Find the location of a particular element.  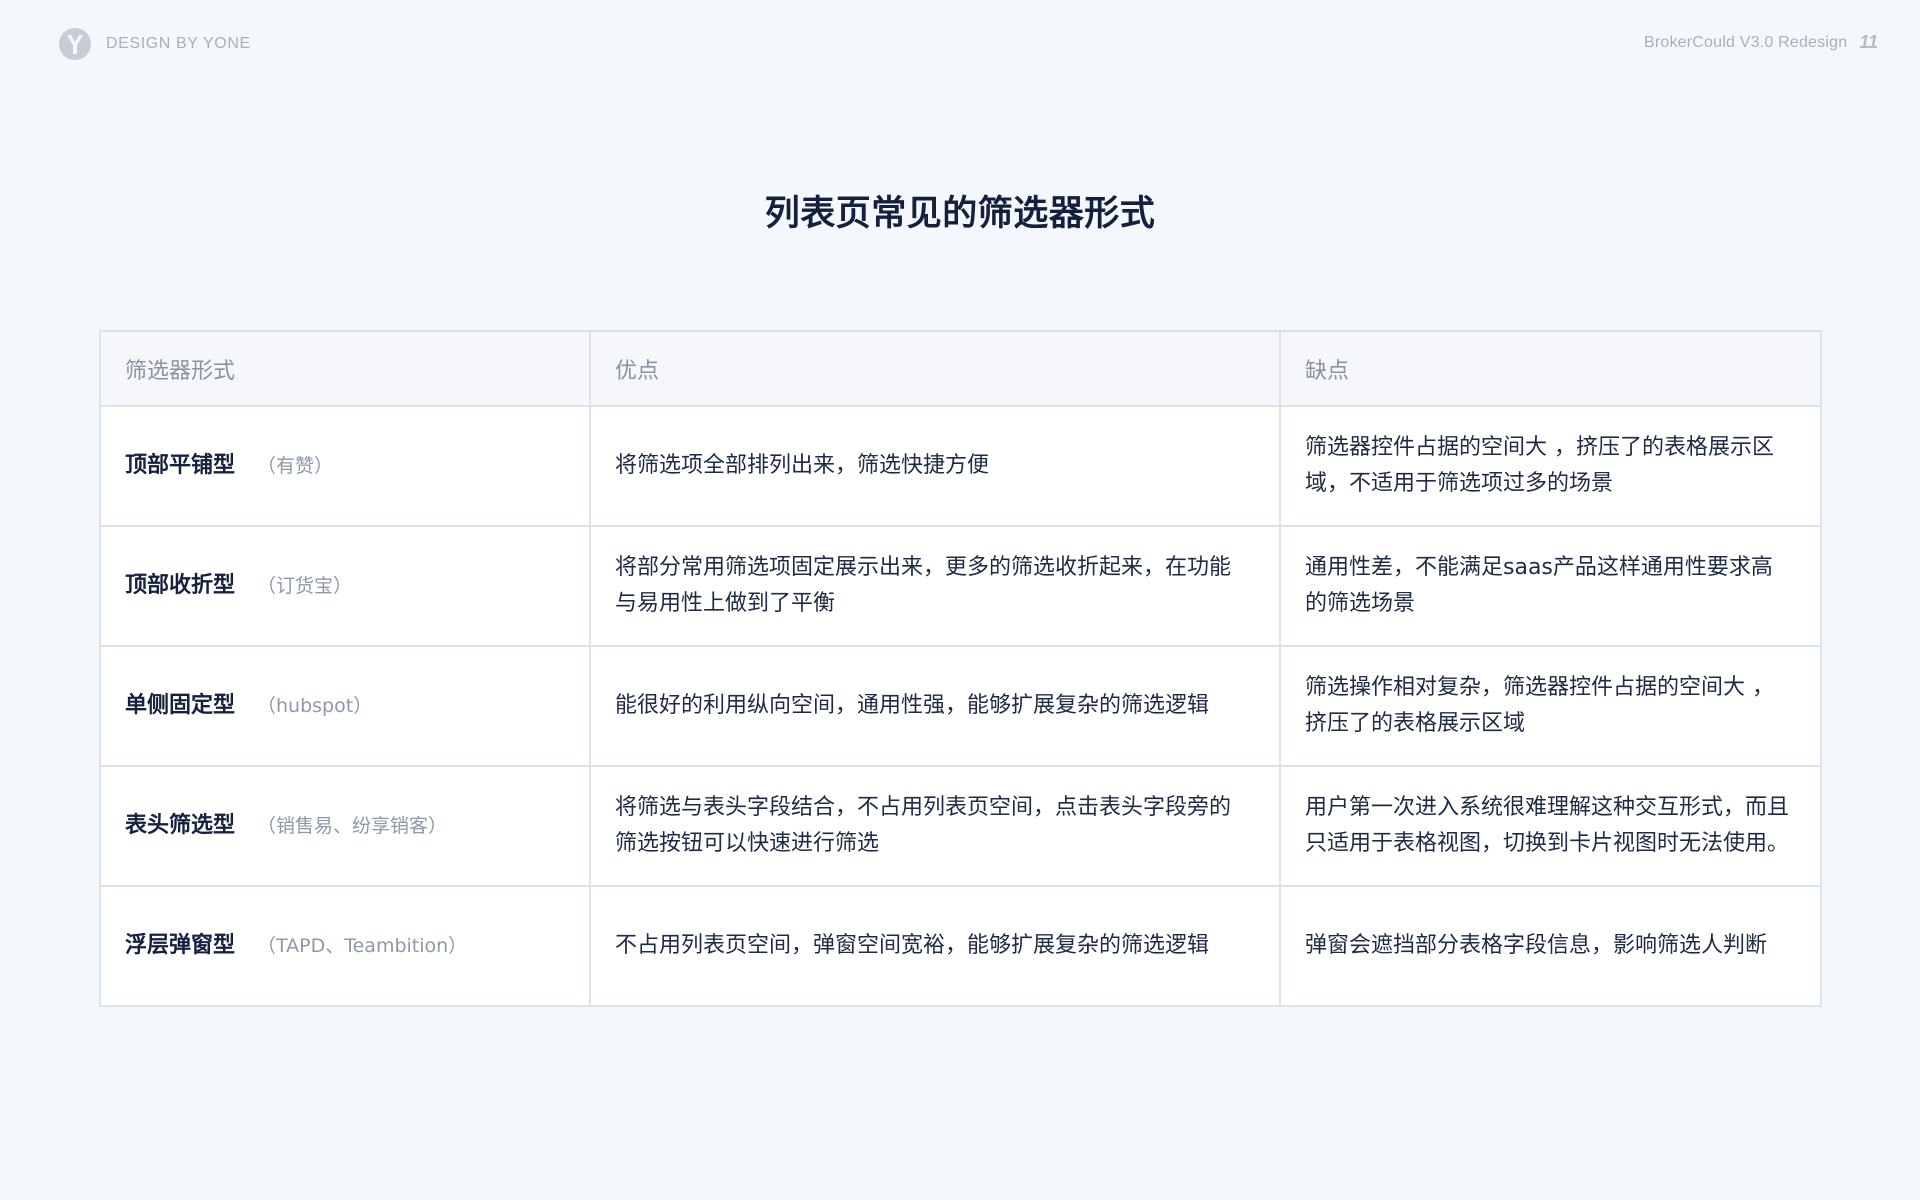

filter-form-cell: 单侧固定型 （hubspot） is located at coordinates (345, 706).